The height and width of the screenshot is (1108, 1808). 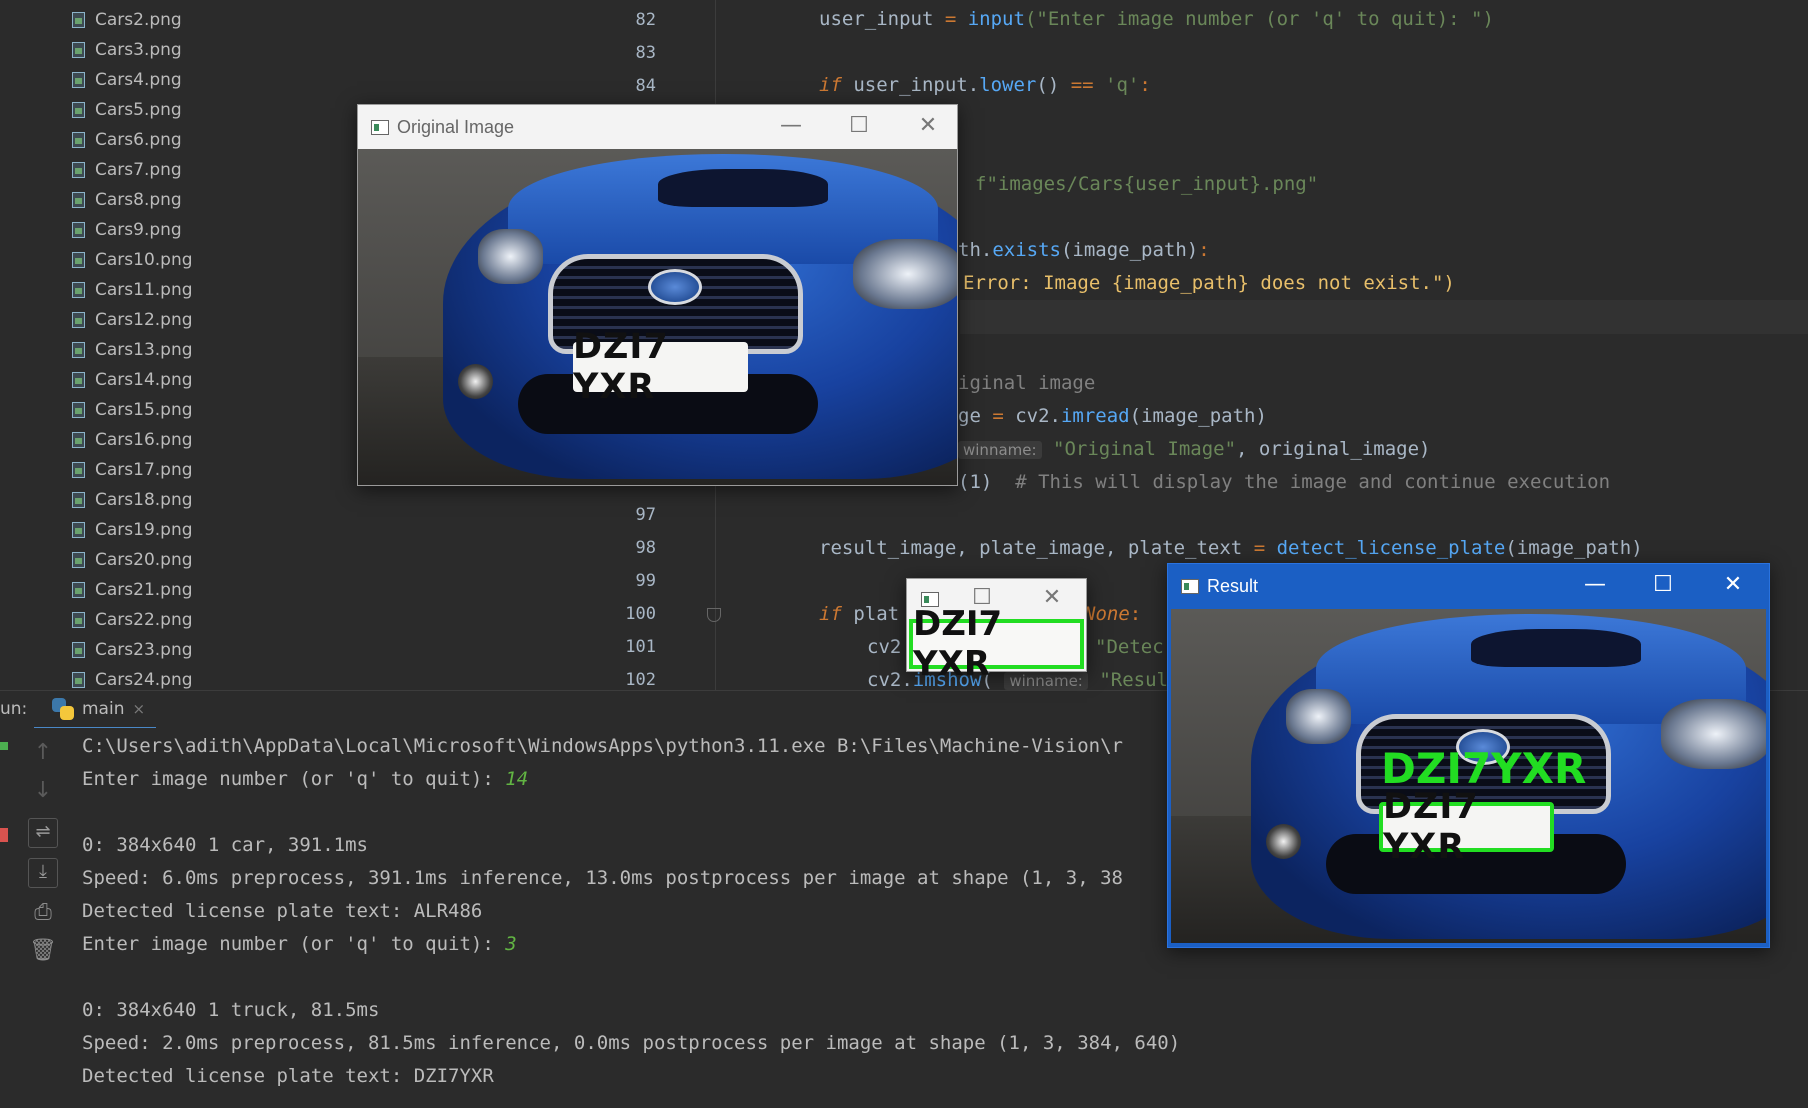 What do you see at coordinates (299, 944) in the screenshot?
I see `console-line: Enter image number (or 'q' to quit): 3` at bounding box center [299, 944].